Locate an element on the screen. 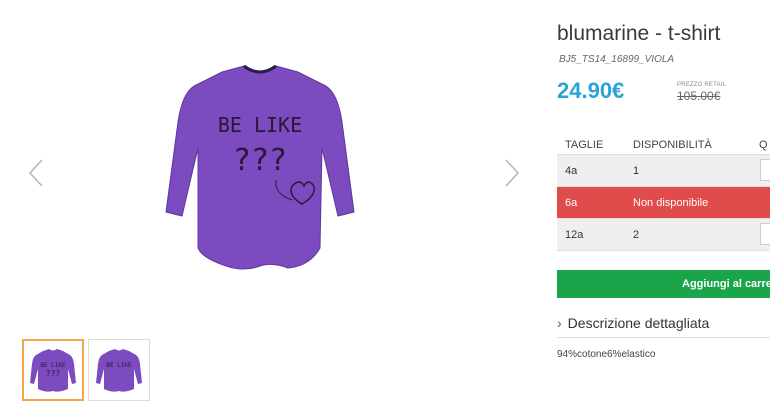 Image resolution: width=770 pixels, height=420 pixels. row-availability: Non disponibile is located at coordinates (671, 202).